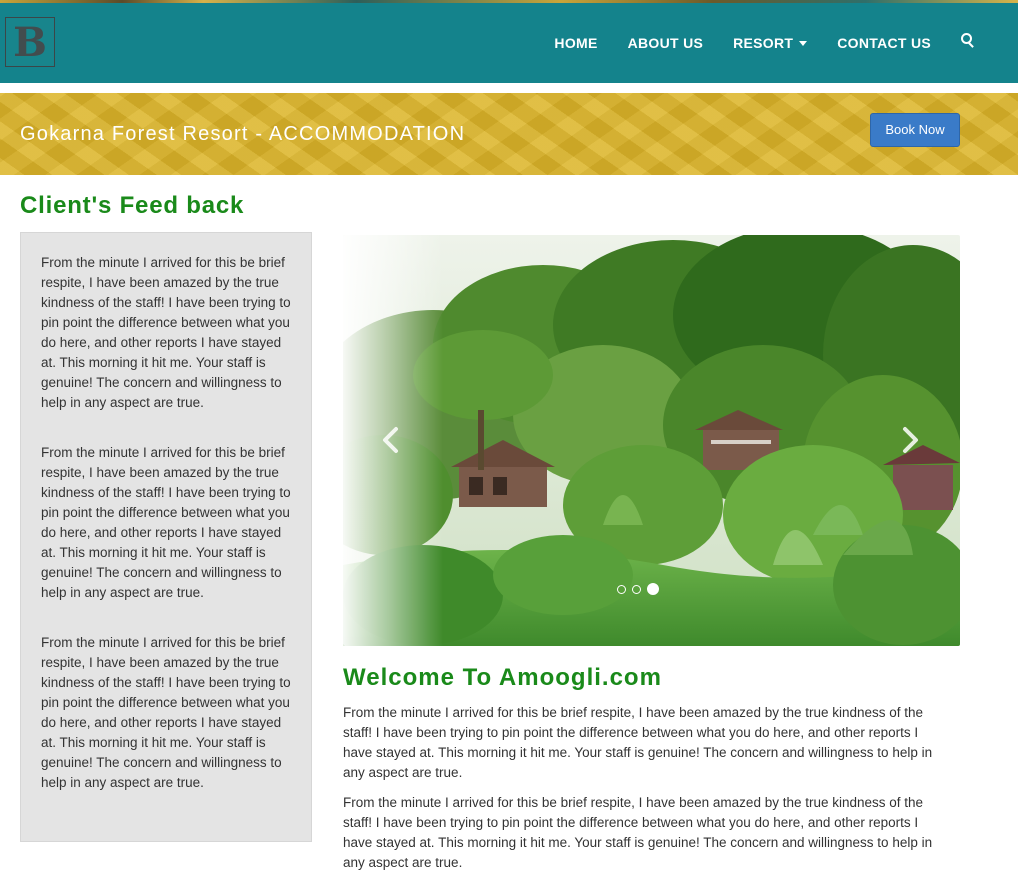  I want to click on welcome-heading: Welcome To Amoogli.com, so click(502, 677).